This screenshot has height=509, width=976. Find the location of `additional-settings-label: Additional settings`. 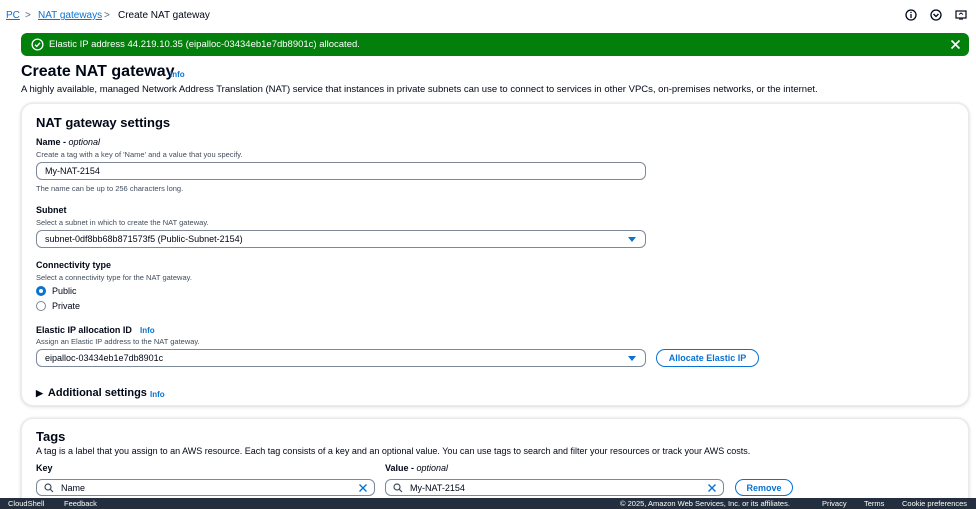

additional-settings-label: Additional settings is located at coordinates (97, 393).